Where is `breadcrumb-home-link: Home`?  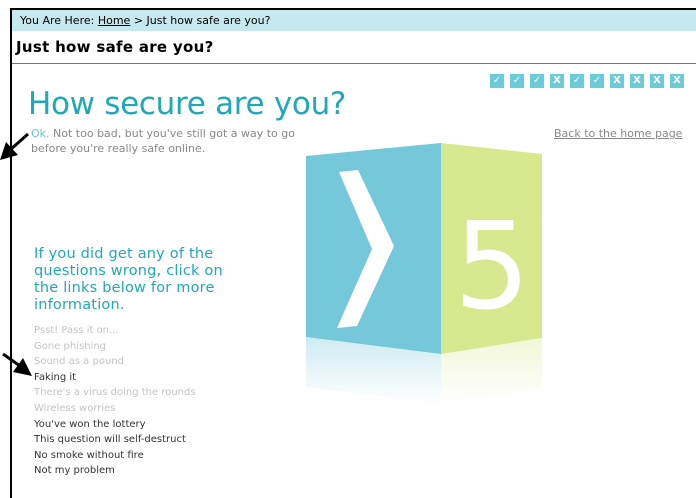
breadcrumb-home-link: Home is located at coordinates (114, 20).